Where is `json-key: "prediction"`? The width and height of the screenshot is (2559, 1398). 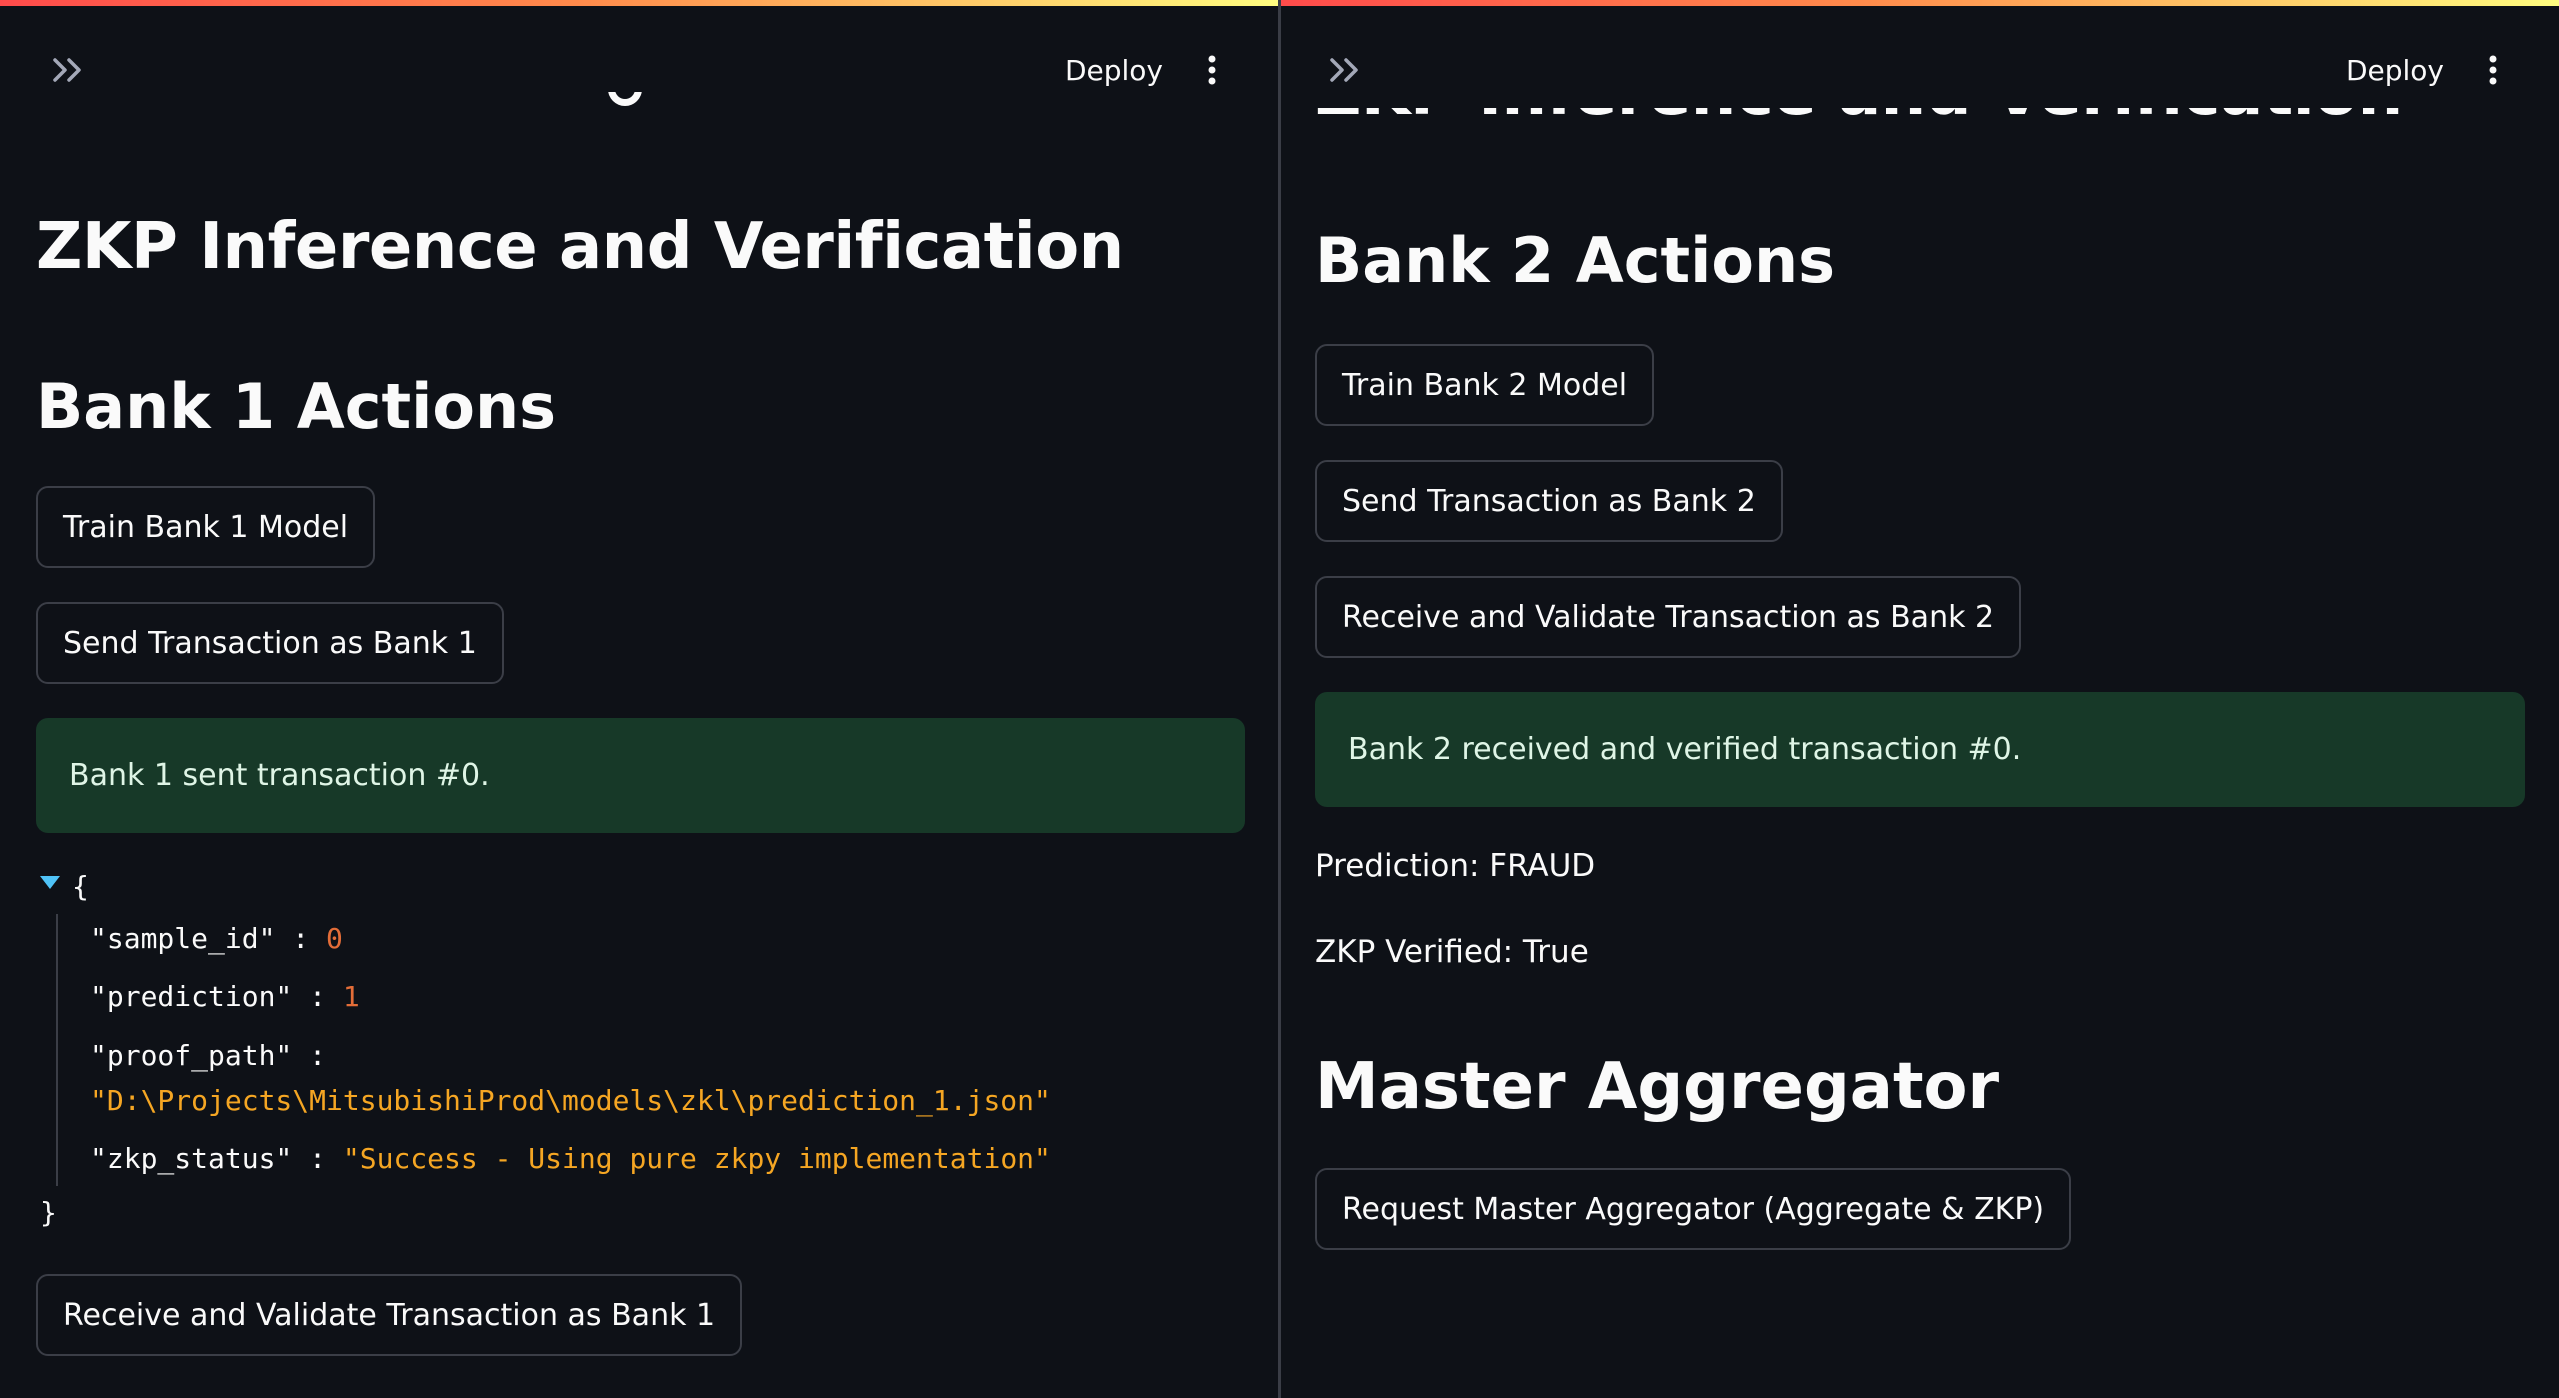
json-key: "prediction" is located at coordinates (191, 996).